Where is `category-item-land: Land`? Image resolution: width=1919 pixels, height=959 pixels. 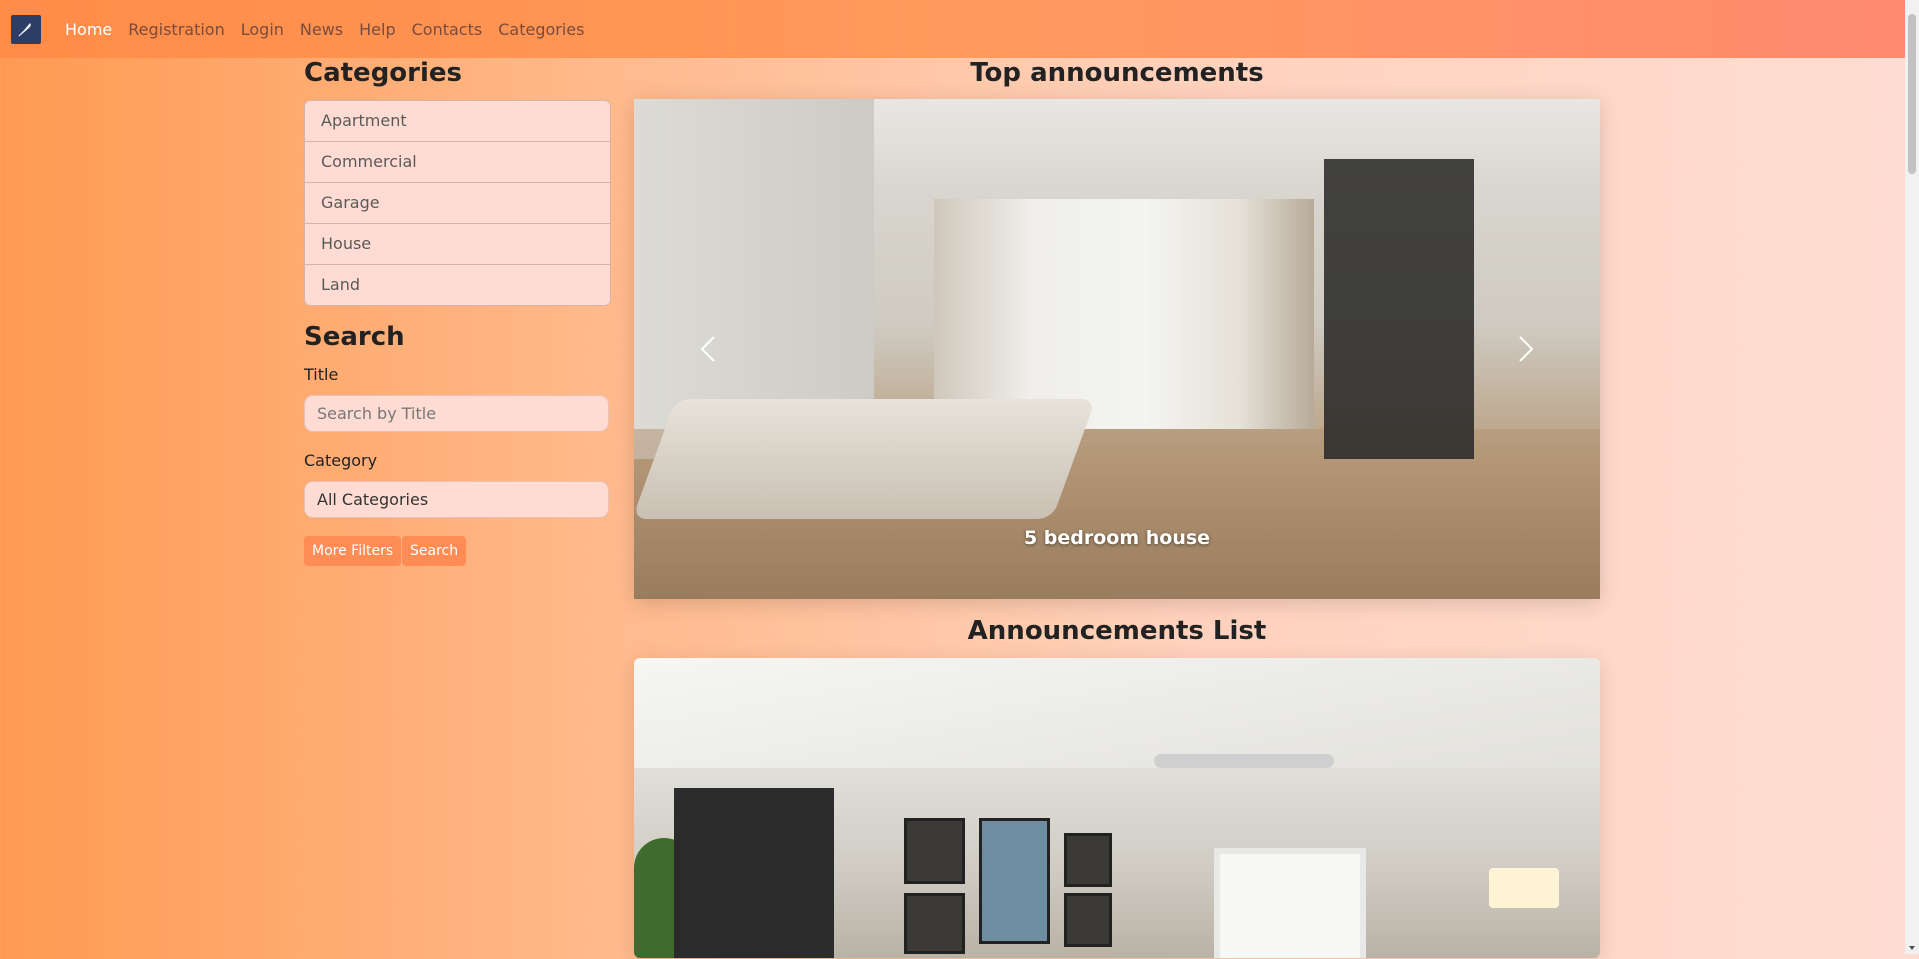 category-item-land: Land is located at coordinates (457, 285).